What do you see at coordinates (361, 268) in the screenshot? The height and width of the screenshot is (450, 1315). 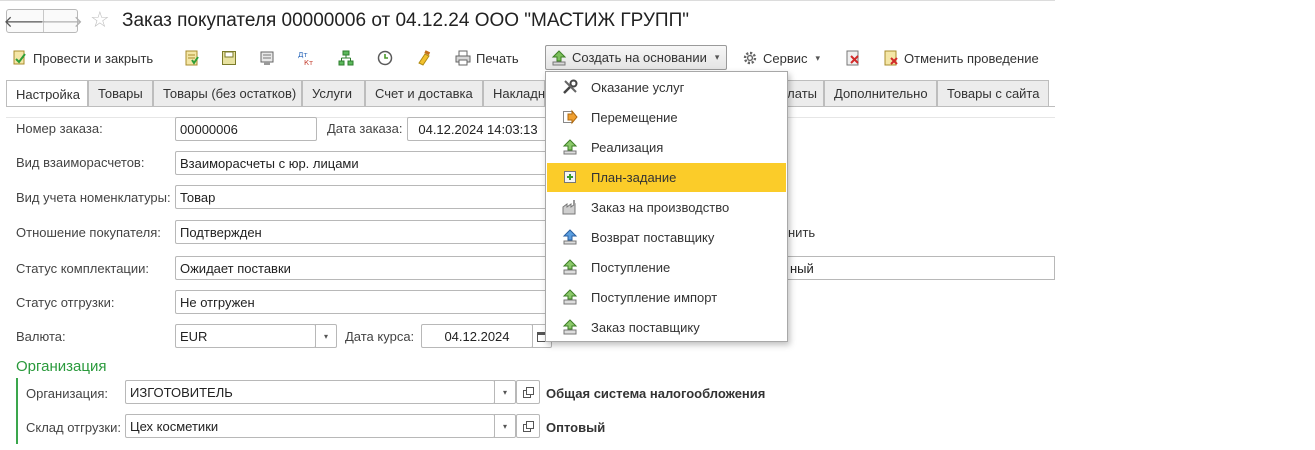 I see `assembly-status-field: Ожидает поставки` at bounding box center [361, 268].